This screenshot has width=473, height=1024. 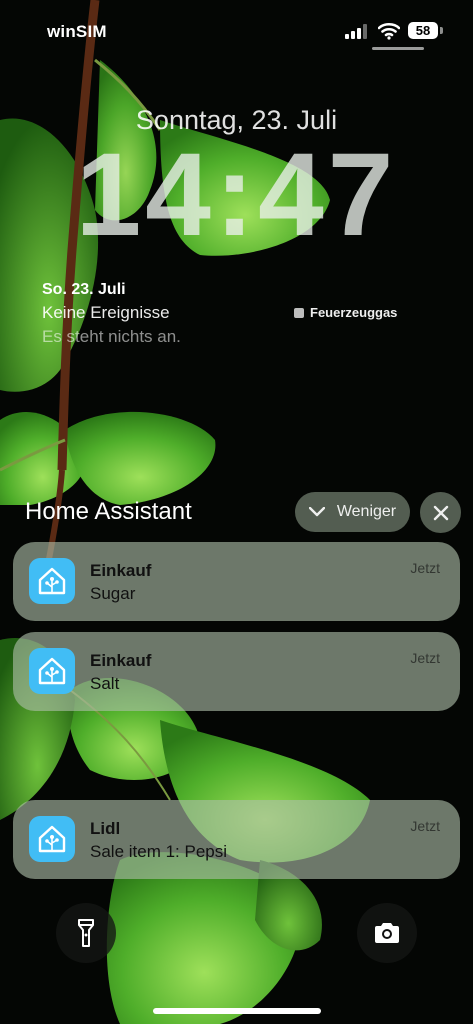 I want to click on wifi-icon, so click(x=389, y=31).